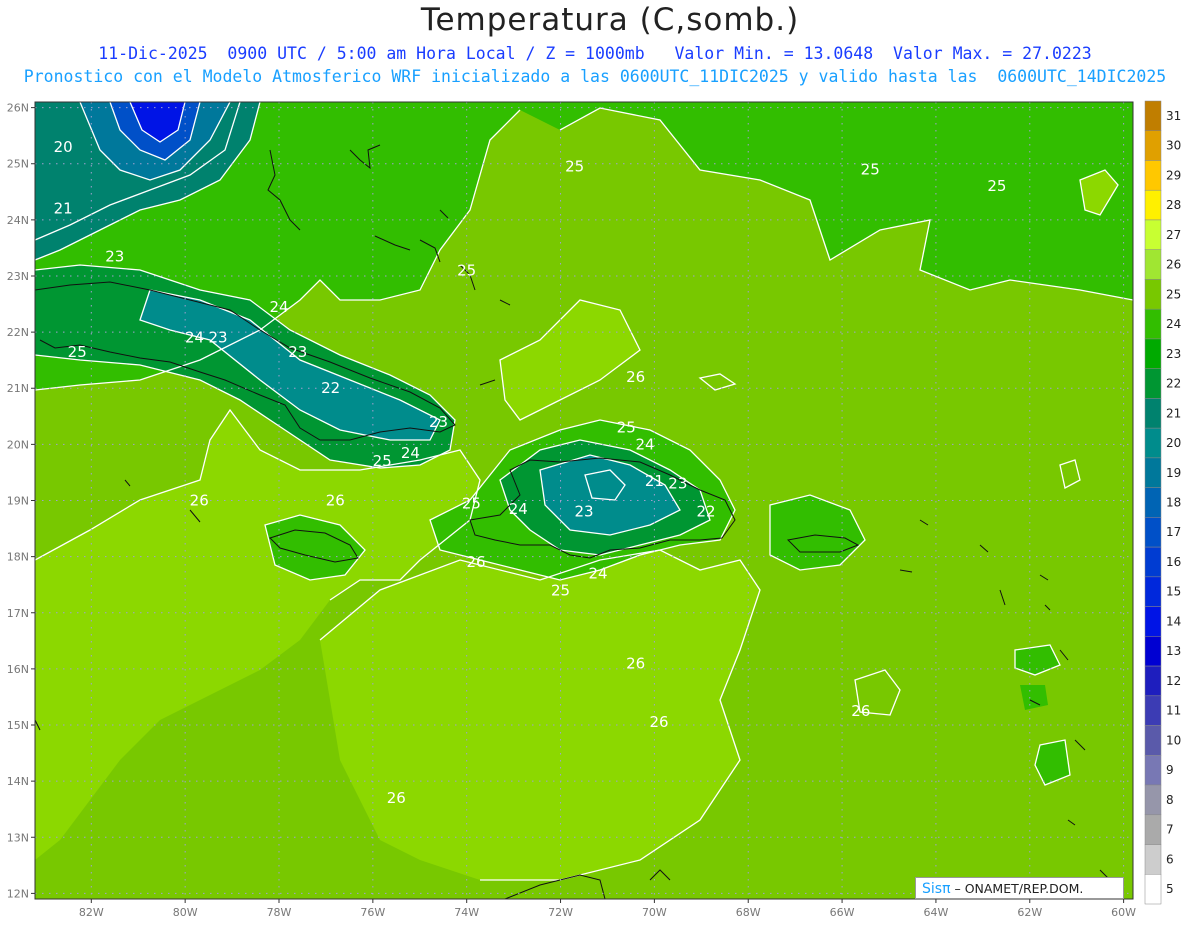 This screenshot has height=927, width=1200. I want to click on lon-label: 74W, so click(466, 912).